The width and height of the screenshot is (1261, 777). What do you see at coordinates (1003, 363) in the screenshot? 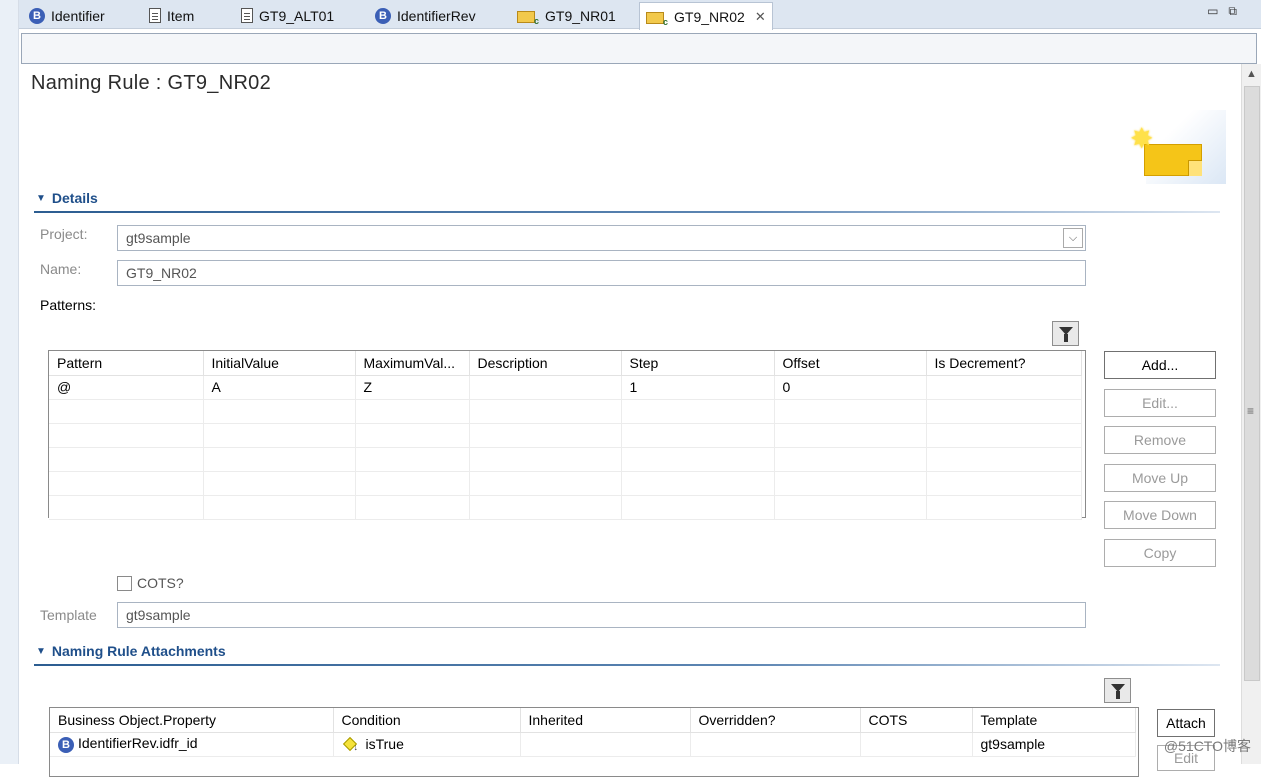
I see `column-header-is-decrement: Is Decrement?` at bounding box center [1003, 363].